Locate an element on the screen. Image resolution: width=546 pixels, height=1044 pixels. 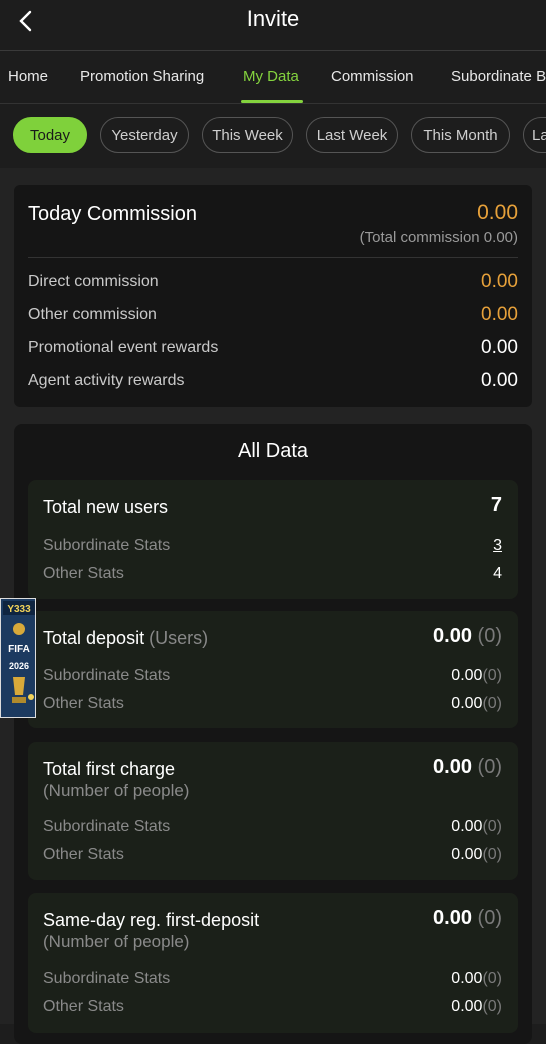
subordinate-stats-link: 3 is located at coordinates (497, 546).